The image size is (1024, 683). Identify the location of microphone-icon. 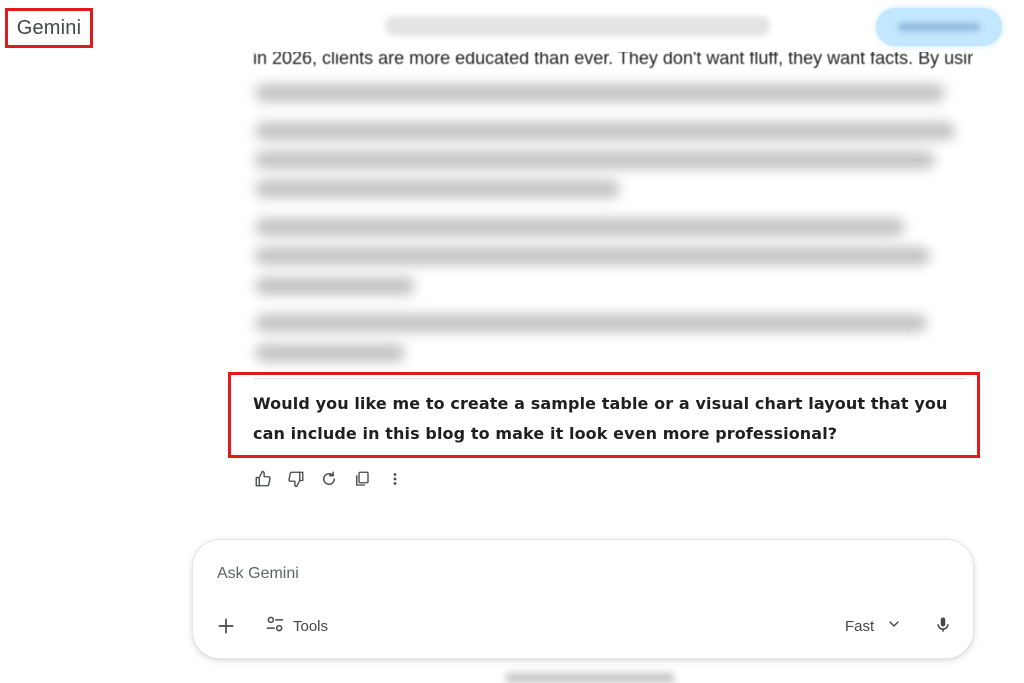
(943, 625).